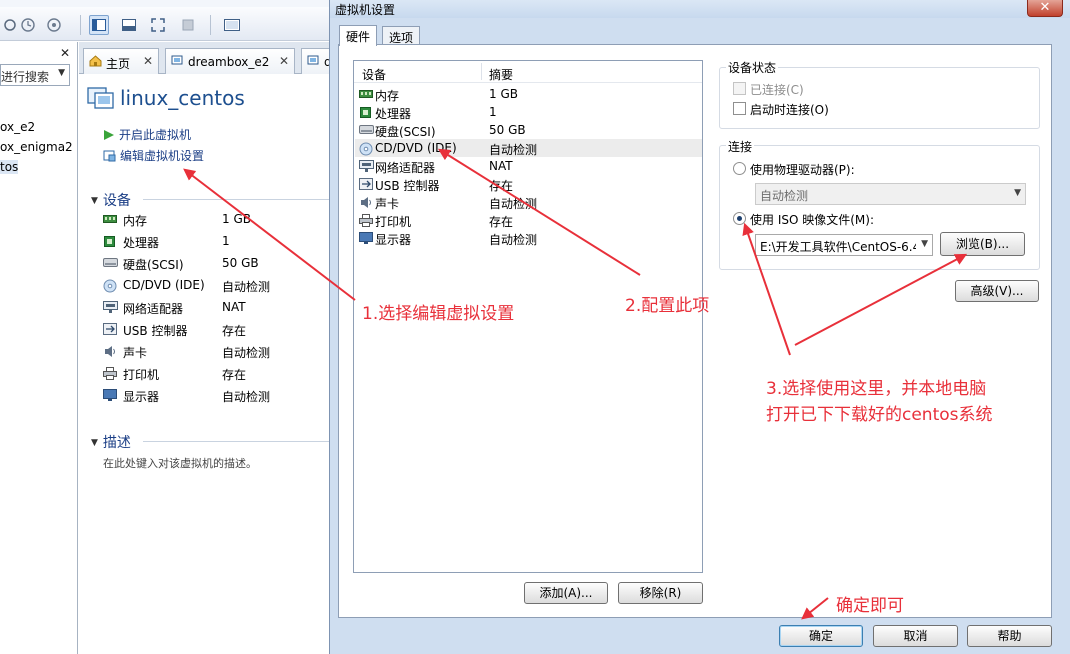  What do you see at coordinates (838, 247) in the screenshot?
I see `iso-path-value: E:\开发工具软件\CentOS-6.4` at bounding box center [838, 247].